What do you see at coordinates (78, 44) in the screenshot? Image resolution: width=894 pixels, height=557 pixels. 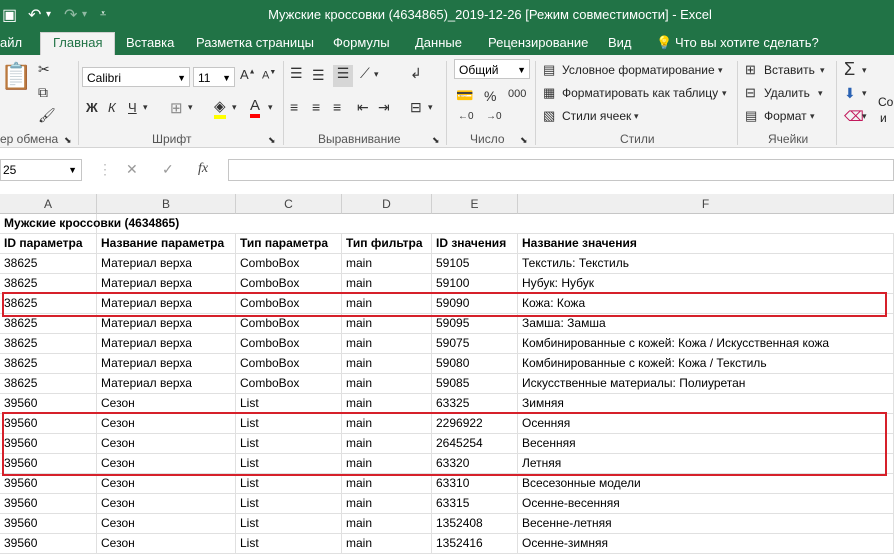 I see `tab-home: Главная` at bounding box center [78, 44].